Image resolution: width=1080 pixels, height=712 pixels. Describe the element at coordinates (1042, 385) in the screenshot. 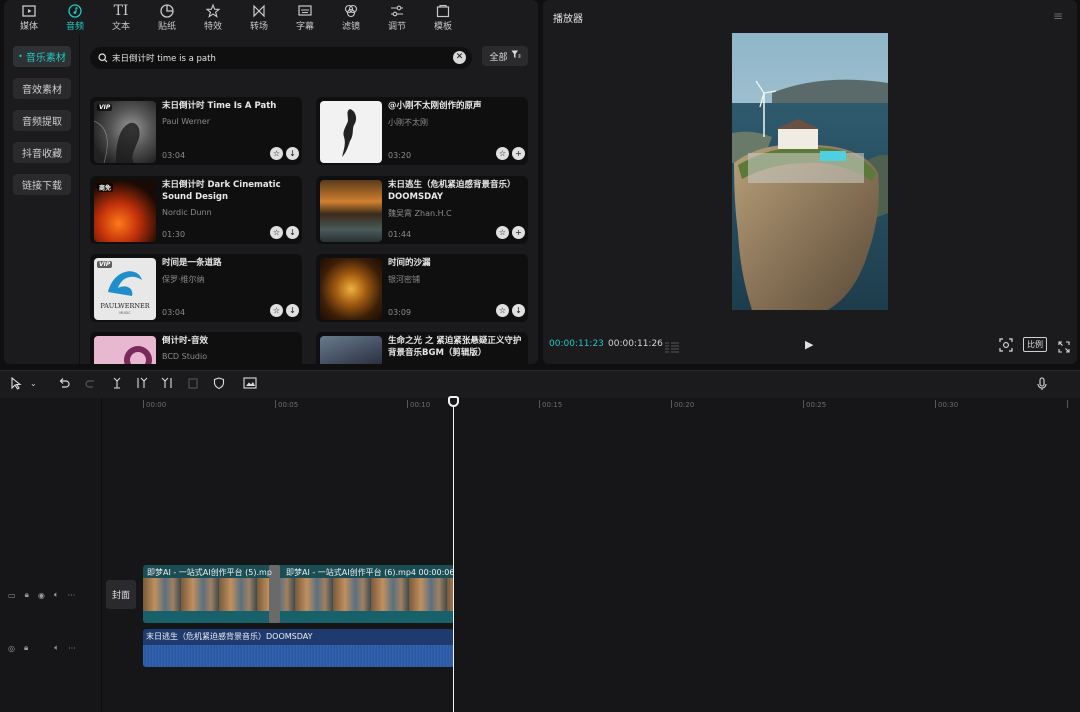

I see `microphone-icon` at that location.